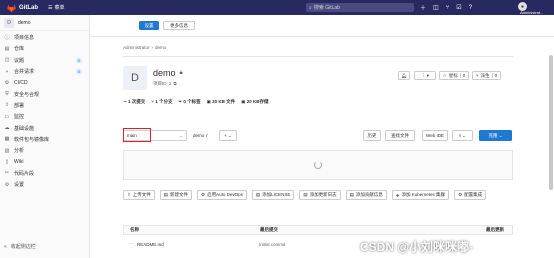 This screenshot has height=258, width=554. Describe the element at coordinates (19, 151) in the screenshot. I see `sidebar-item-label: 分析` at that location.